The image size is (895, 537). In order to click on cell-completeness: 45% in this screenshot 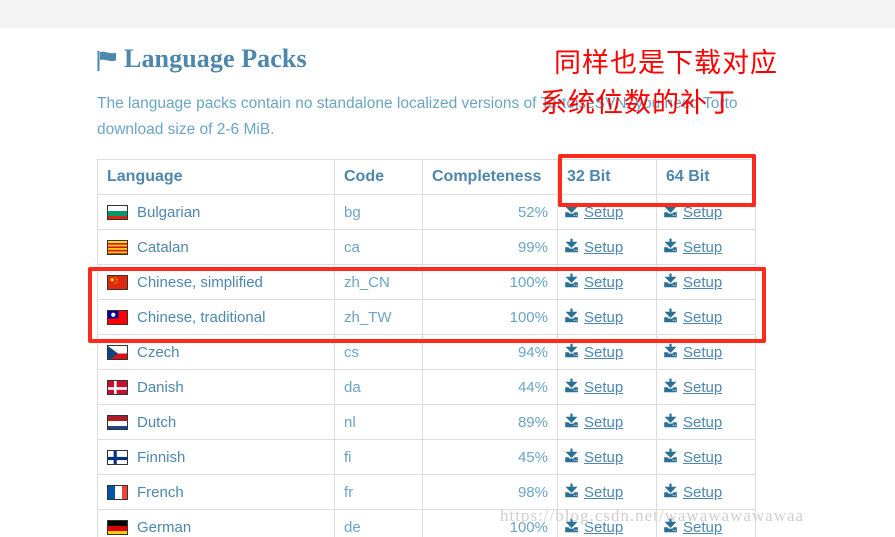, I will do `click(490, 457)`.